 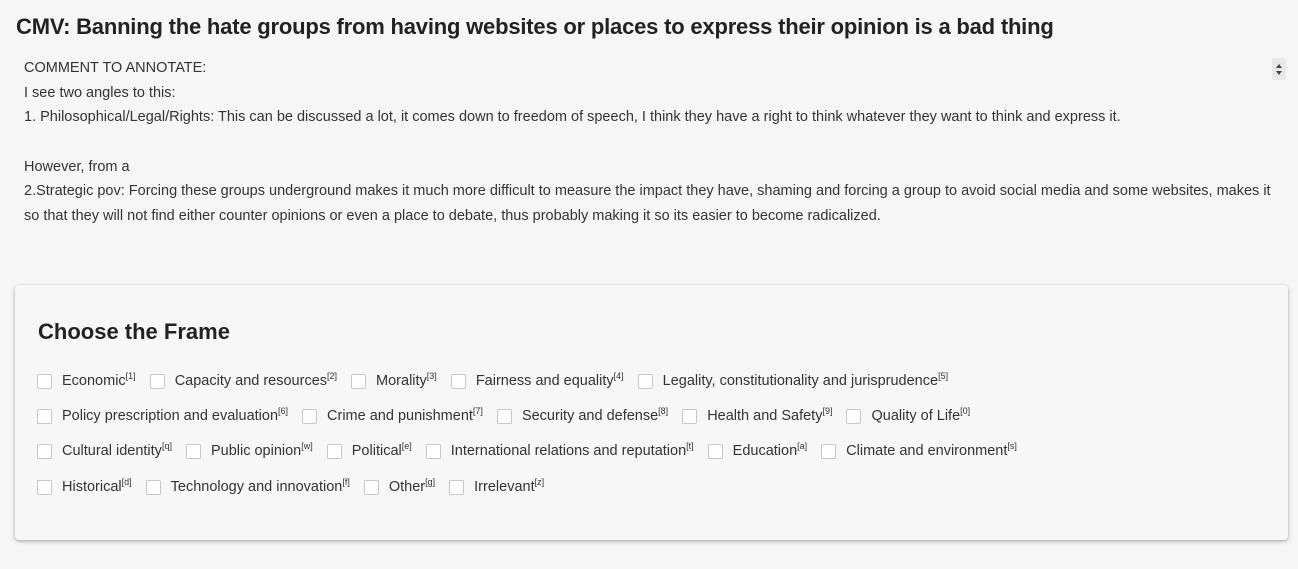 What do you see at coordinates (1279, 72) in the screenshot?
I see `arrow-down-icon` at bounding box center [1279, 72].